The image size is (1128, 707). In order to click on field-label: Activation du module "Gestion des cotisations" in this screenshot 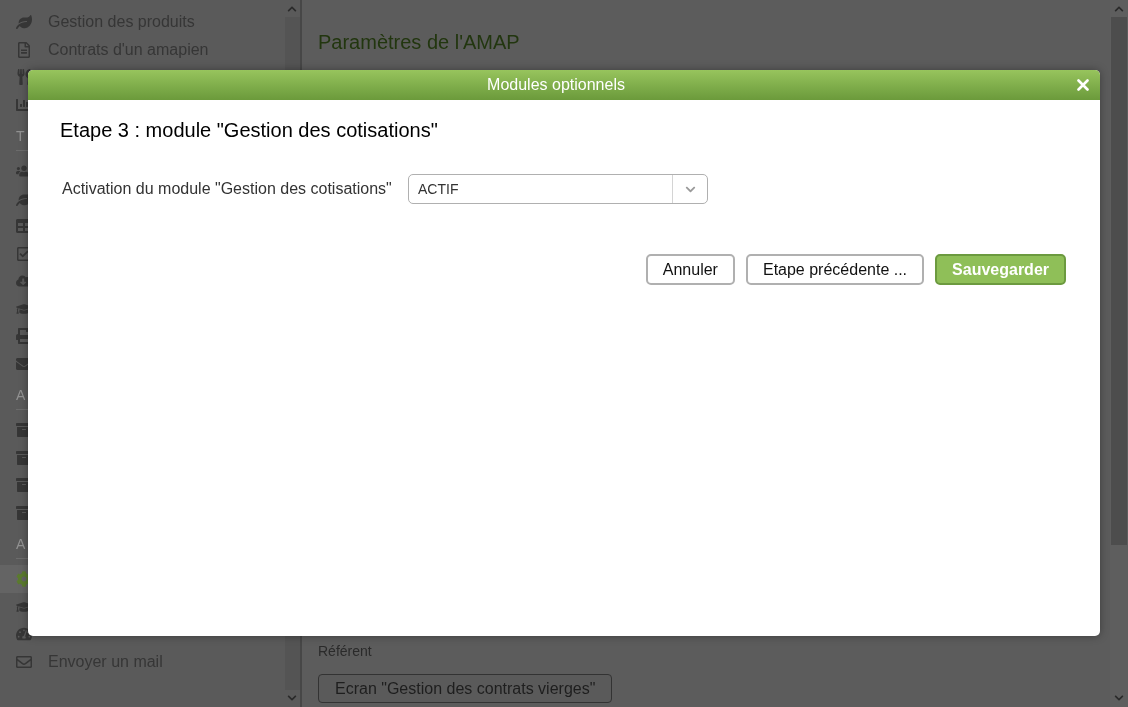, I will do `click(227, 189)`.